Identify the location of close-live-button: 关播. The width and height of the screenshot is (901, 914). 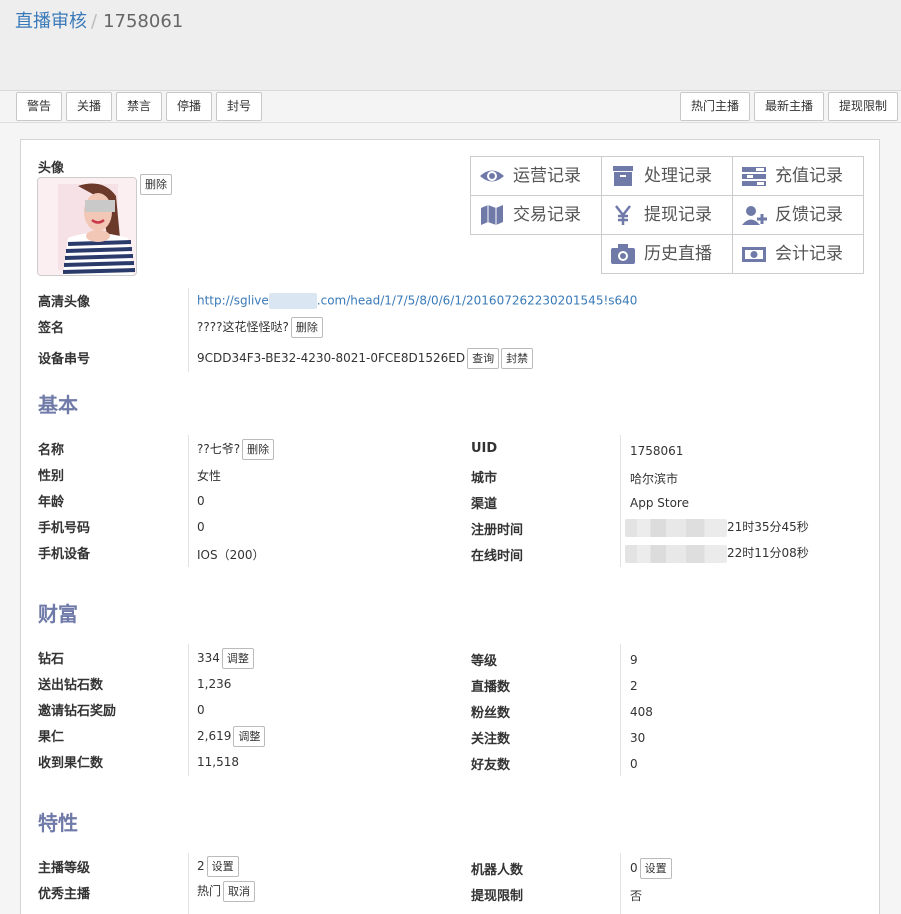
(89, 106).